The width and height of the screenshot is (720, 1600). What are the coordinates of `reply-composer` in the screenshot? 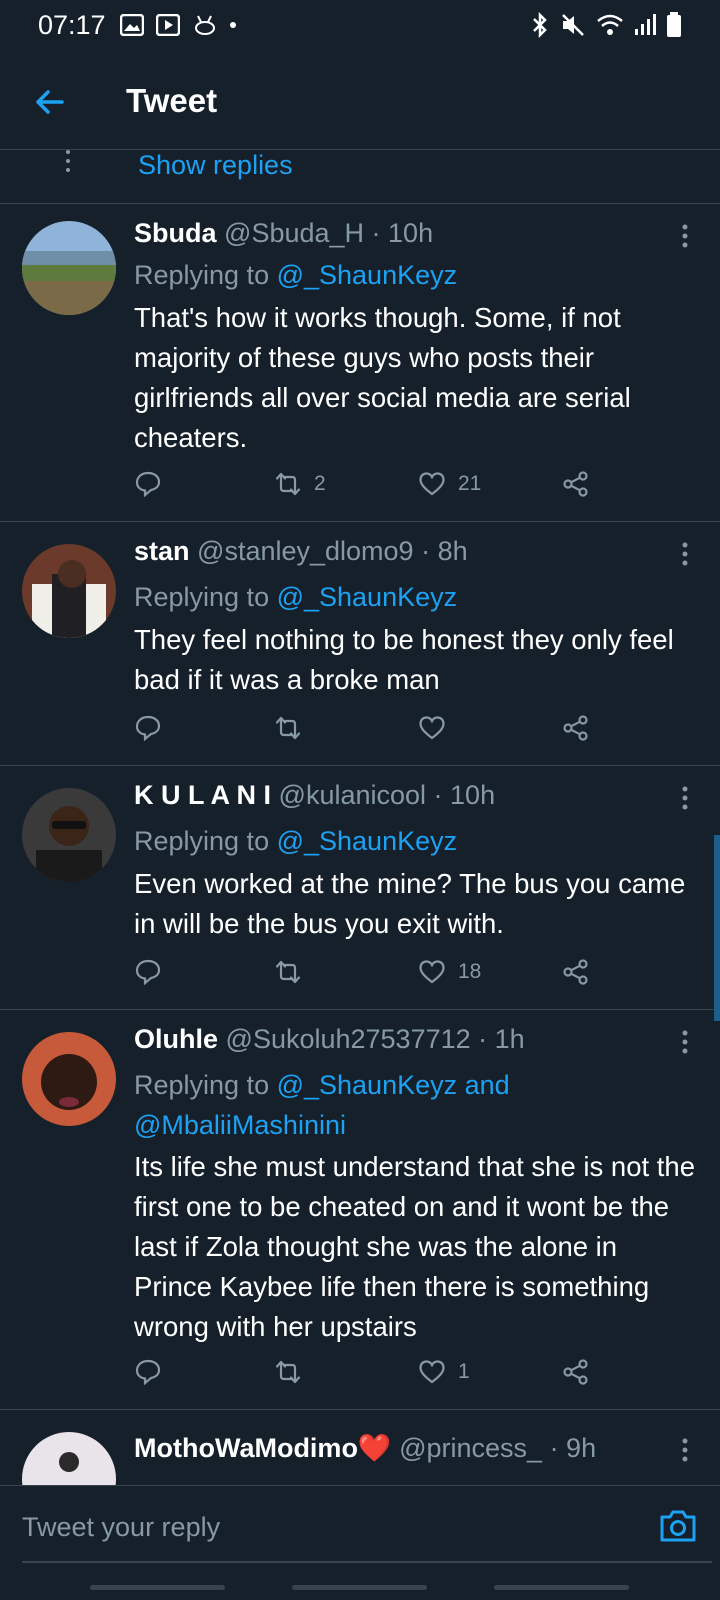 It's located at (360, 1527).